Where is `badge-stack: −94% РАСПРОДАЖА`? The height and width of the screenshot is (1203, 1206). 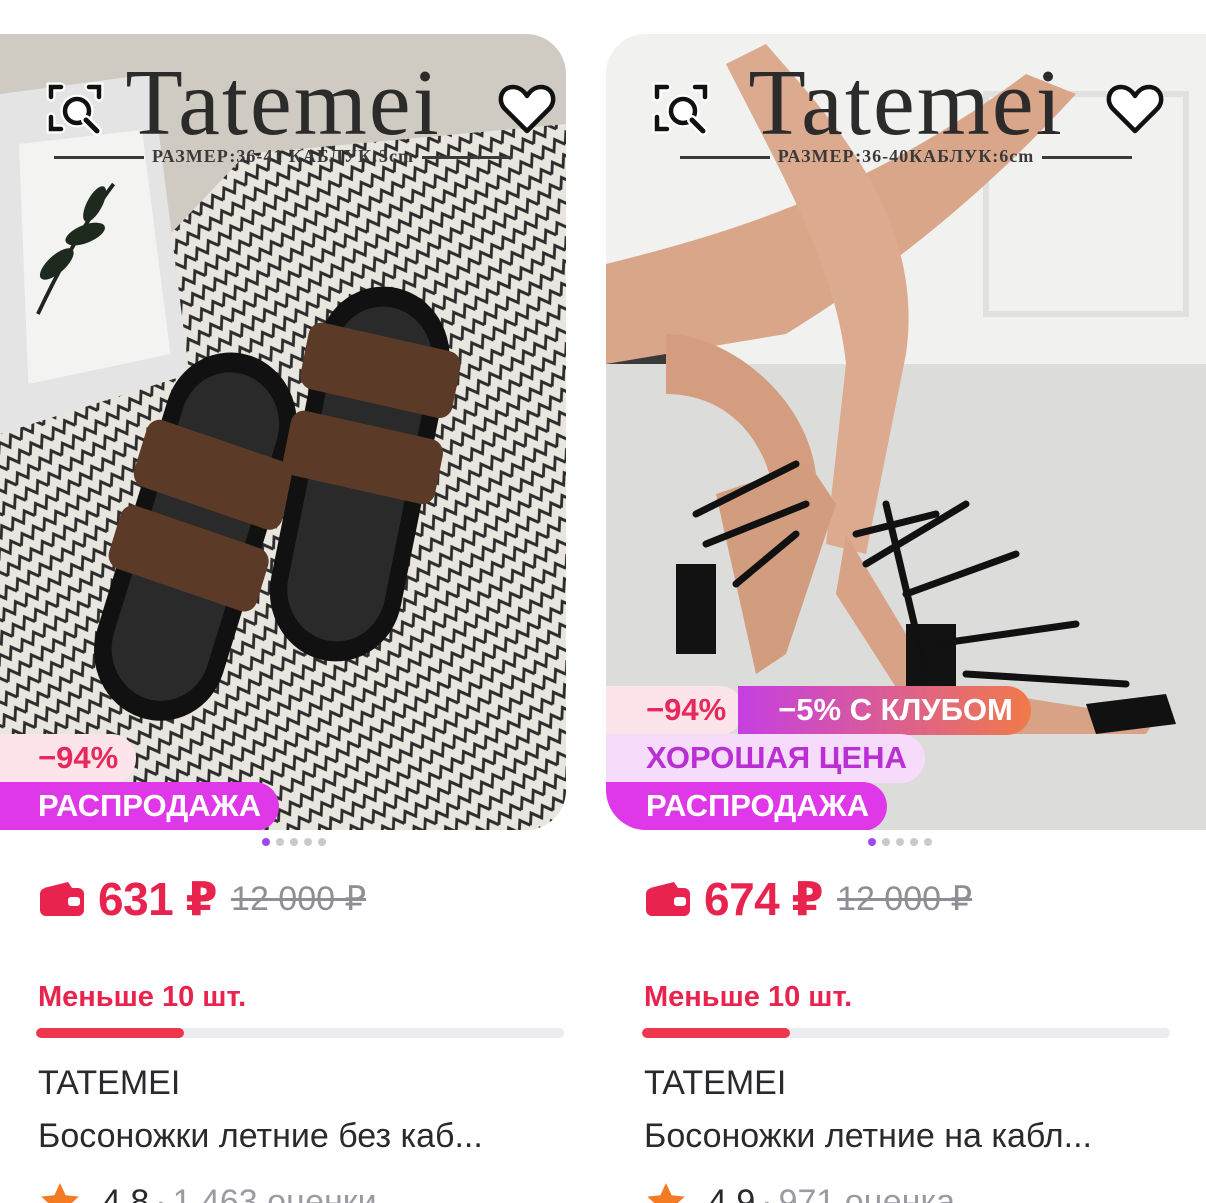 badge-stack: −94% РАСПРОДАЖА is located at coordinates (140, 782).